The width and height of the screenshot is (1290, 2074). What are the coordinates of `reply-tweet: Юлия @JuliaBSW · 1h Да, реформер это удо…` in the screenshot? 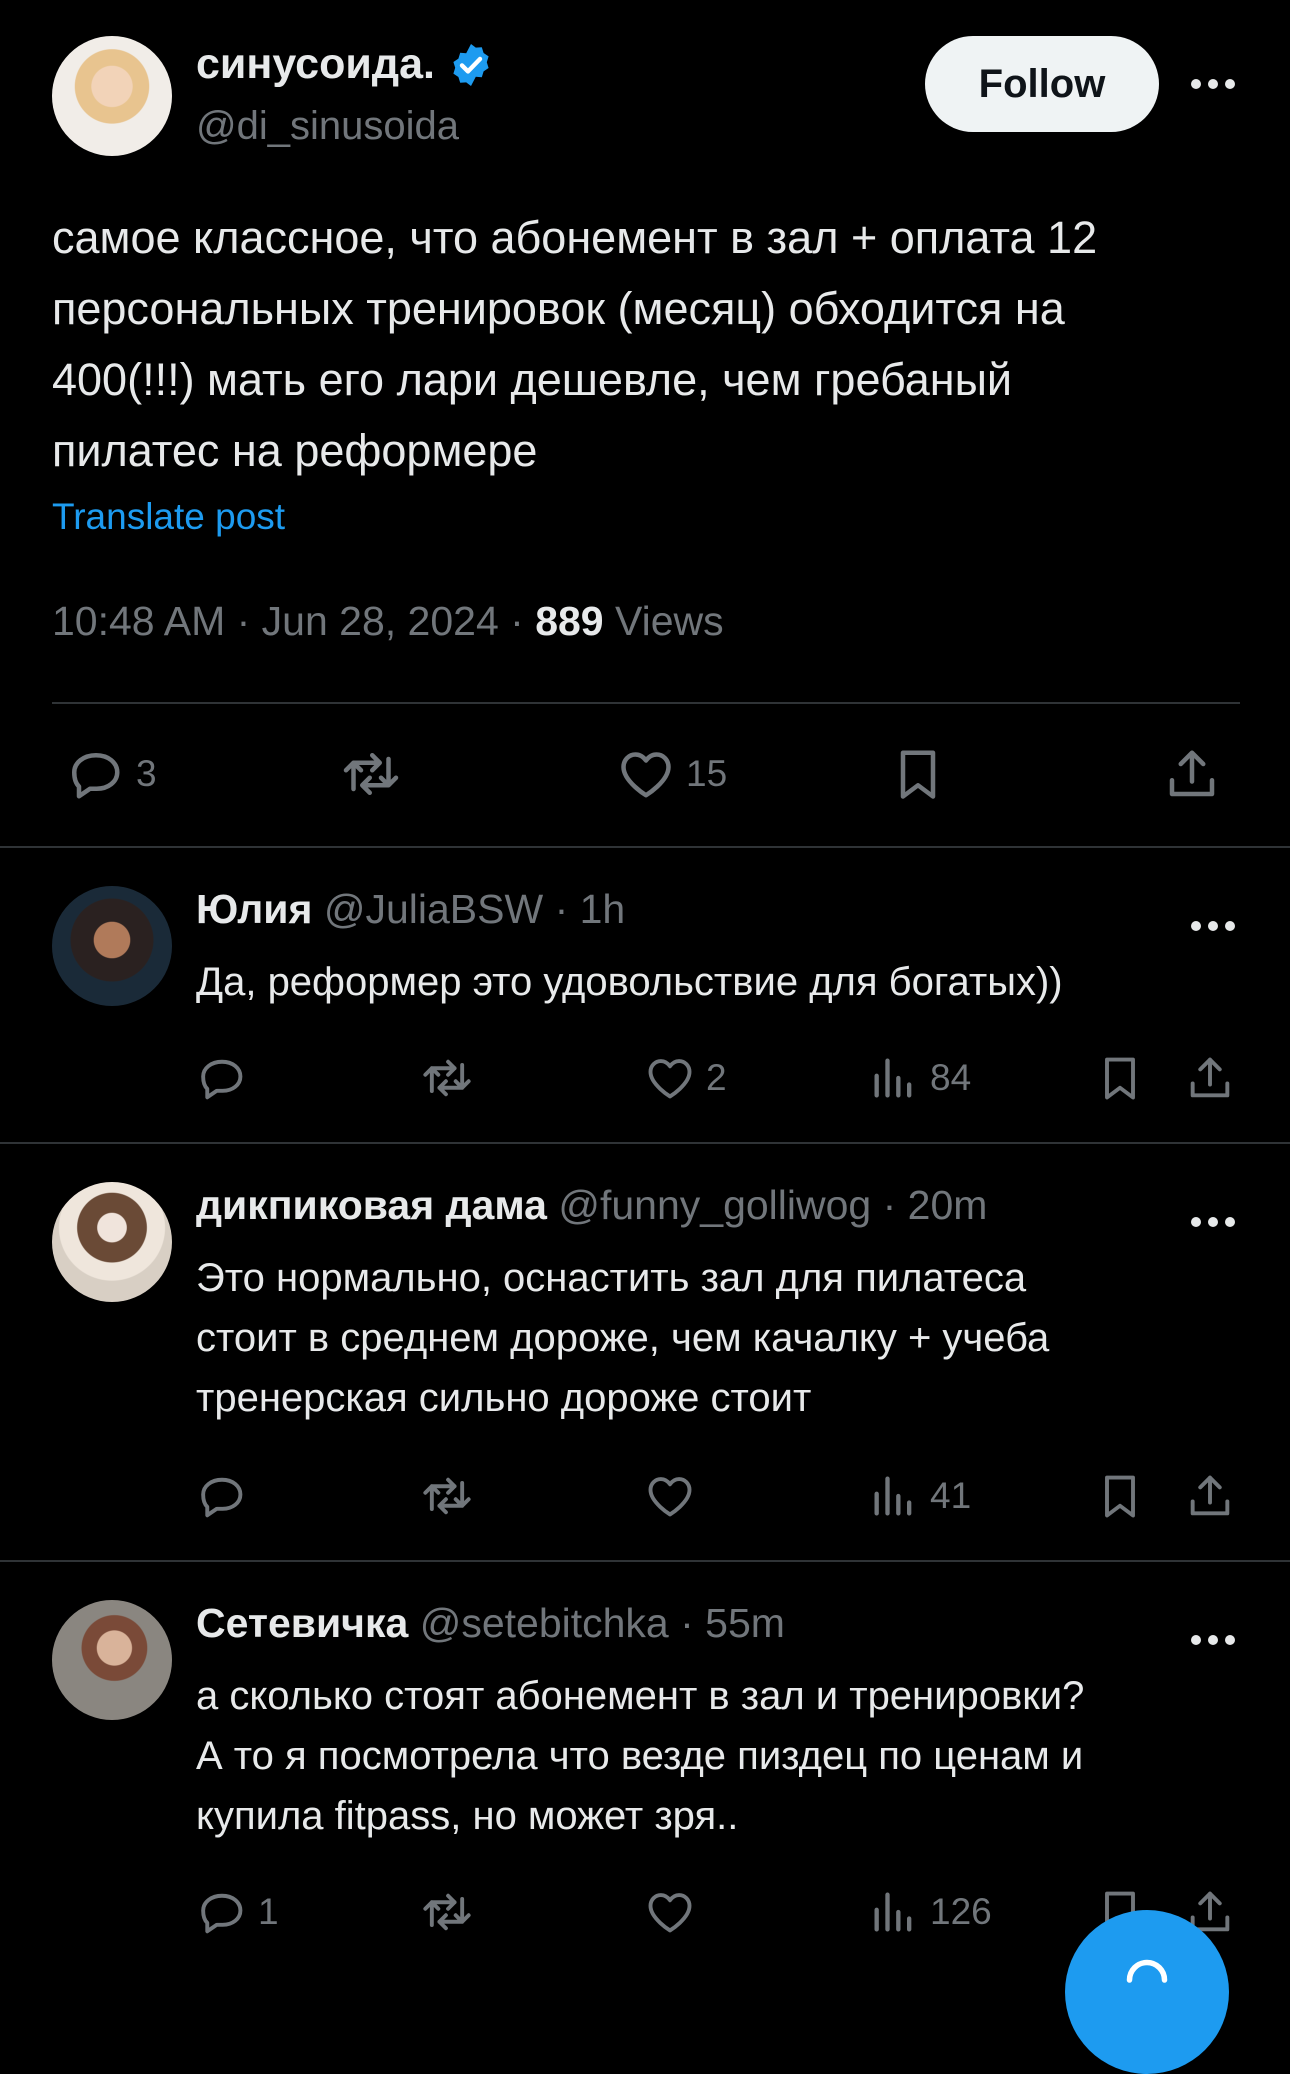 It's located at (645, 994).